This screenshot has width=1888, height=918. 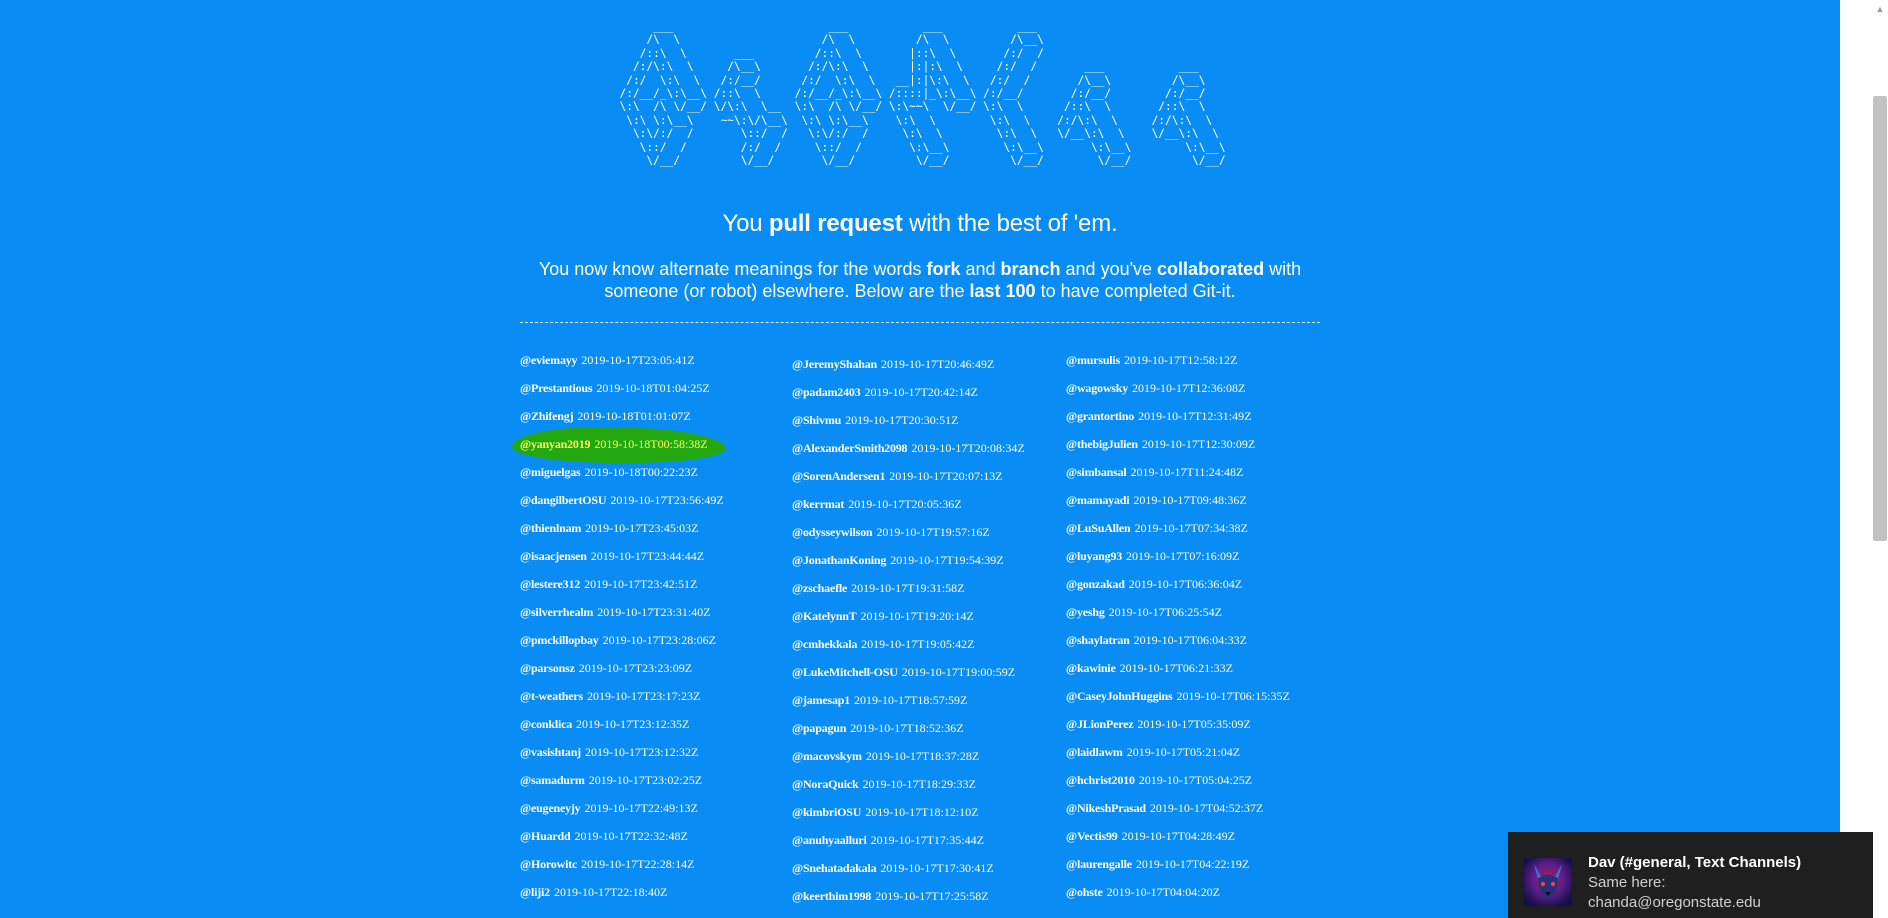 I want to click on completer-username-link: @AlexanderSmith2098, so click(x=850, y=448).